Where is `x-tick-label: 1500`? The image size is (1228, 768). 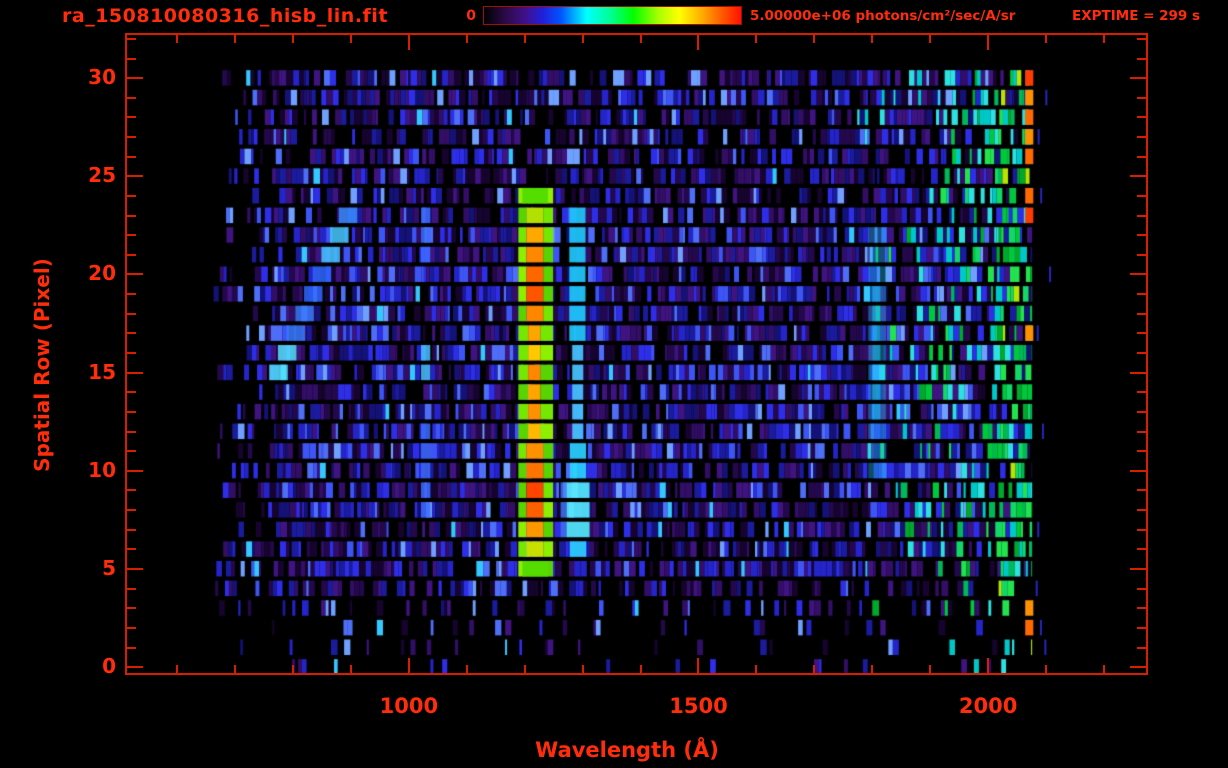 x-tick-label: 1500 is located at coordinates (698, 706).